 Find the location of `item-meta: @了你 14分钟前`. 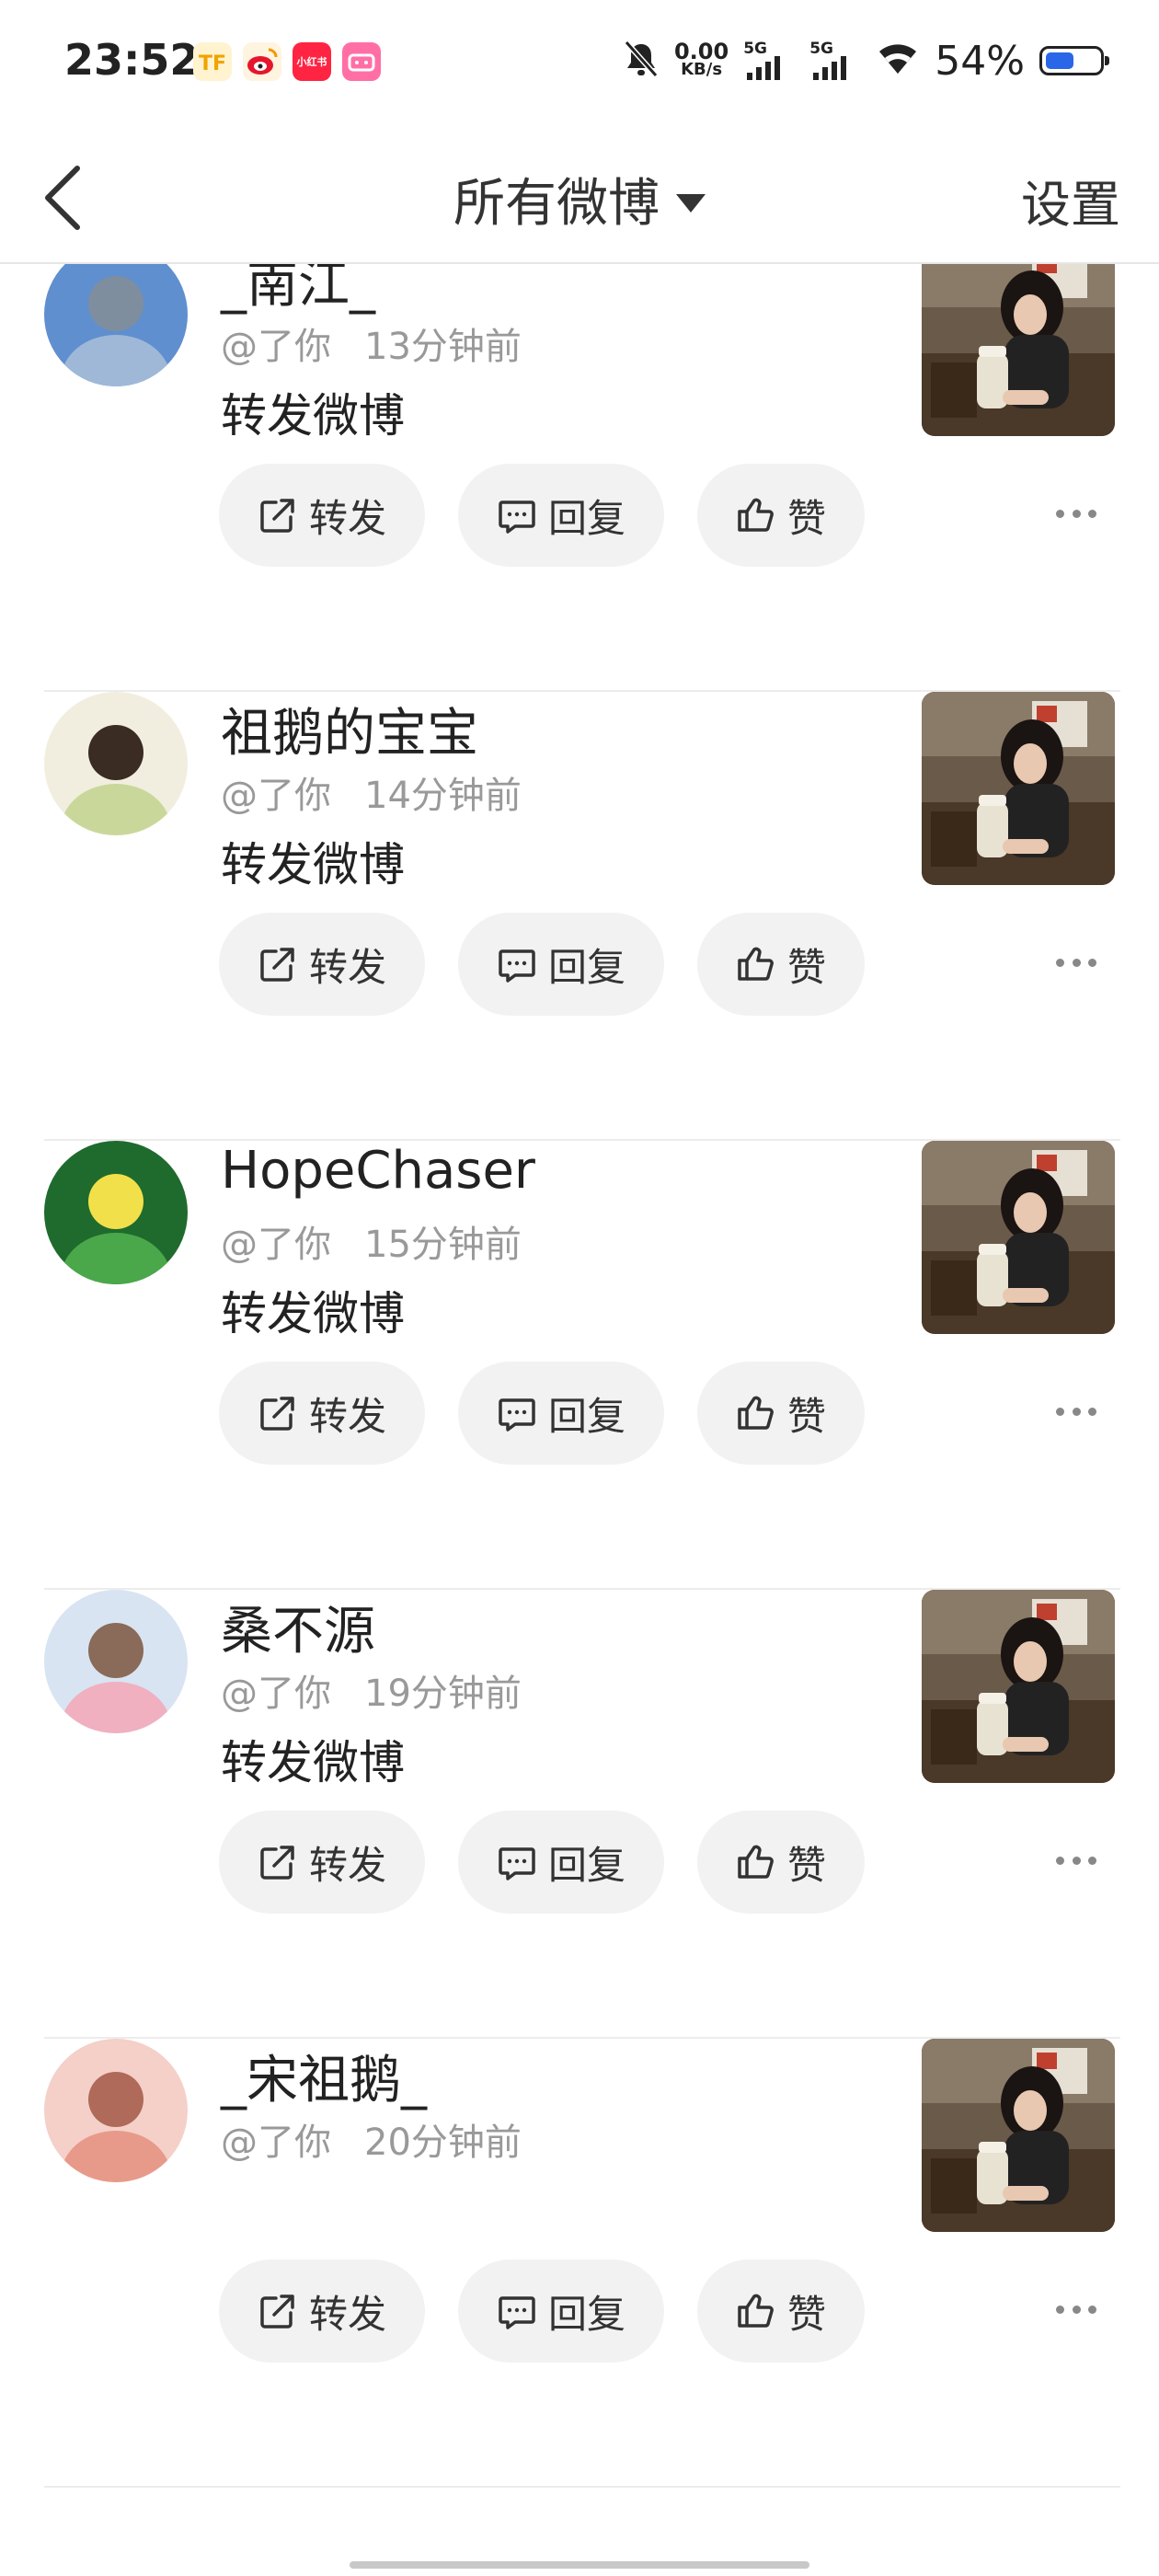

item-meta: @了你 14分钟前 is located at coordinates (371, 792).